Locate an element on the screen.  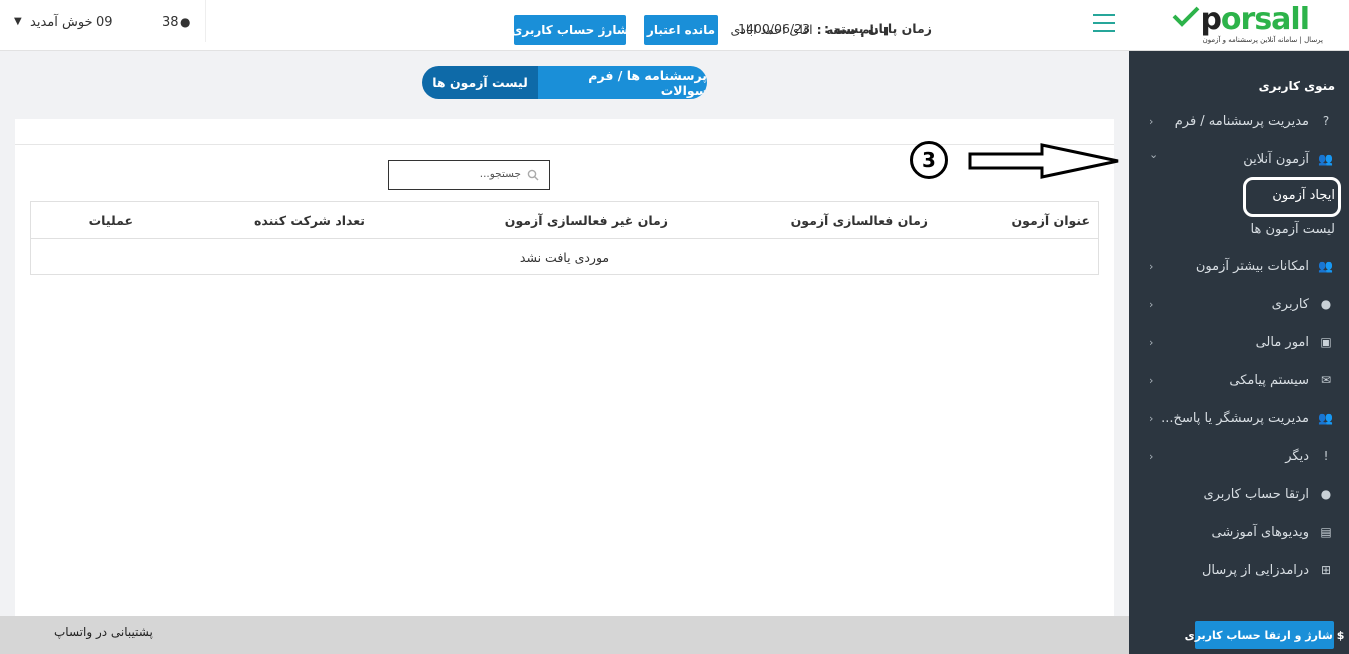
sidebar-item-tutorial-videos: ▤ ویدیوهای آموزشی is located at coordinates (1239, 532).